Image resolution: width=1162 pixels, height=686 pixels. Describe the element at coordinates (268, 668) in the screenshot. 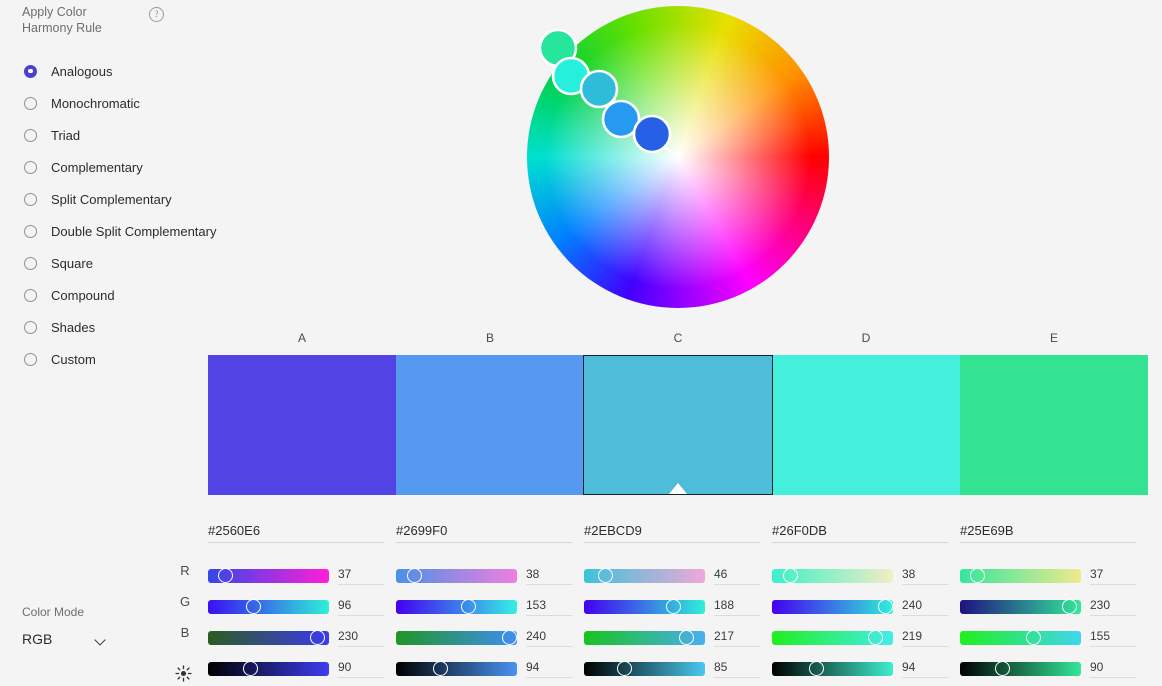

I see `slider-track-a-l` at that location.